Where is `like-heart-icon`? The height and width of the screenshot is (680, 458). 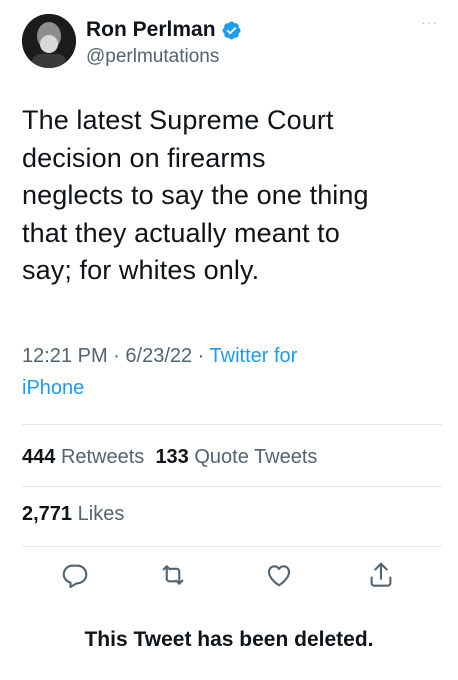 like-heart-icon is located at coordinates (279, 575).